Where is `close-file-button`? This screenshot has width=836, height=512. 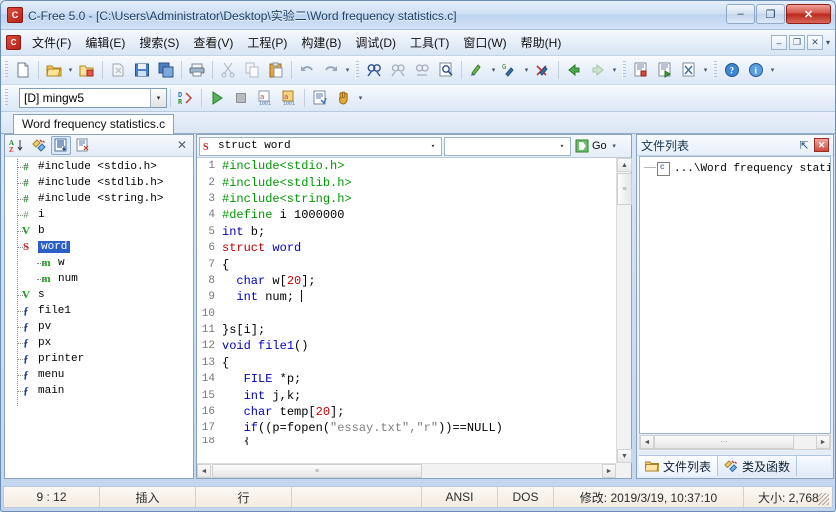
close-file-button is located at coordinates (118, 70).